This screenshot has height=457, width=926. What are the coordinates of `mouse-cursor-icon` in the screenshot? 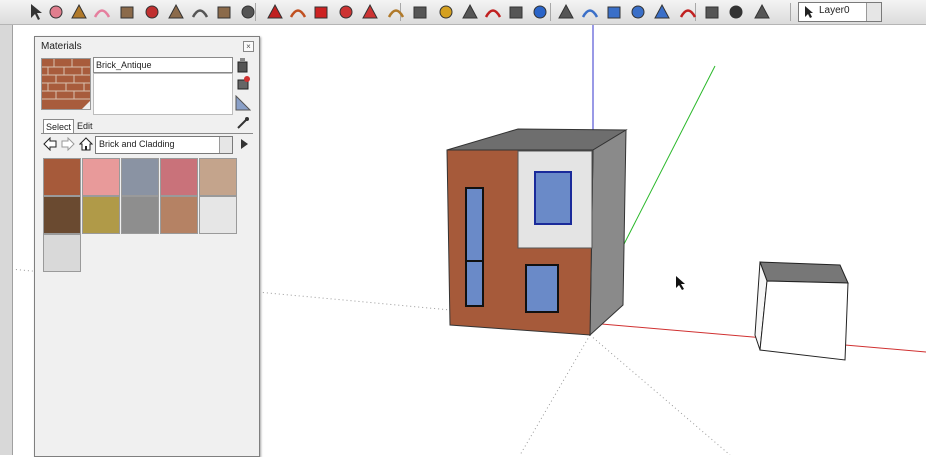 It's located at (680, 283).